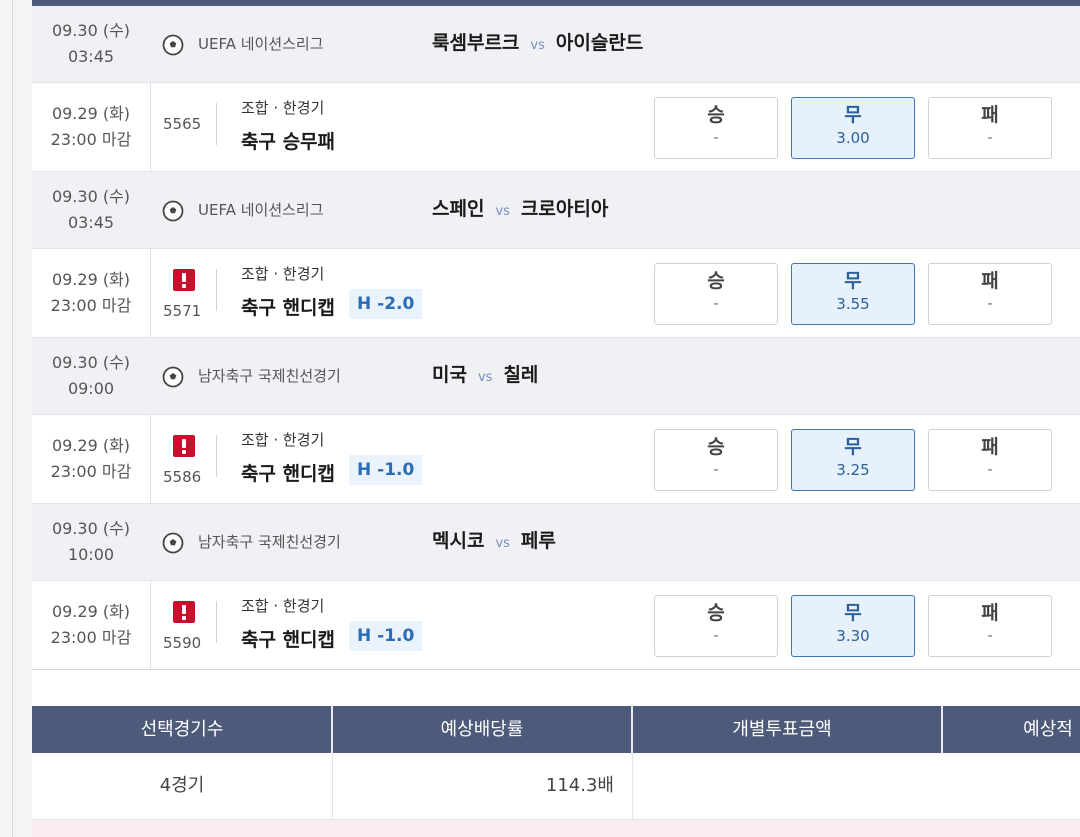  Describe the element at coordinates (853, 304) in the screenshot. I see `odds-value: 3.55` at that location.